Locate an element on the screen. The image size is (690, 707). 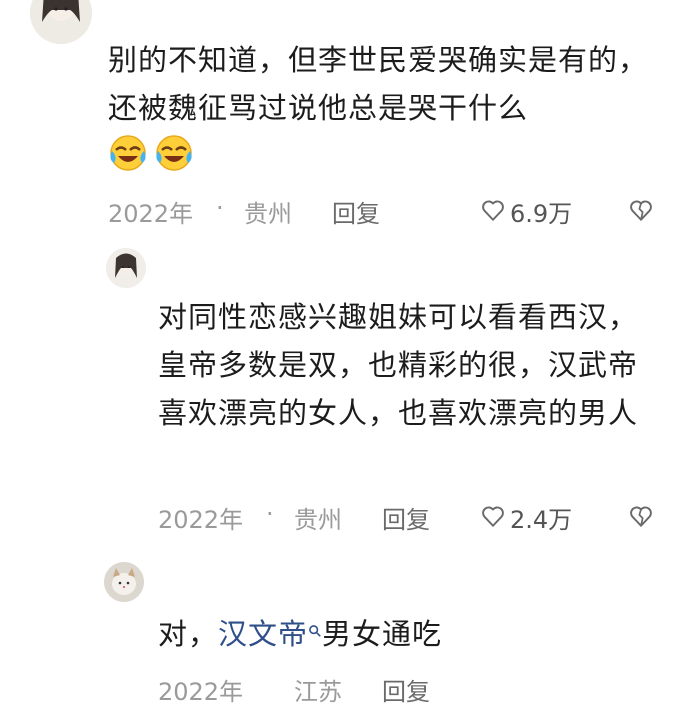
like-count: 2.4万 is located at coordinates (541, 520).